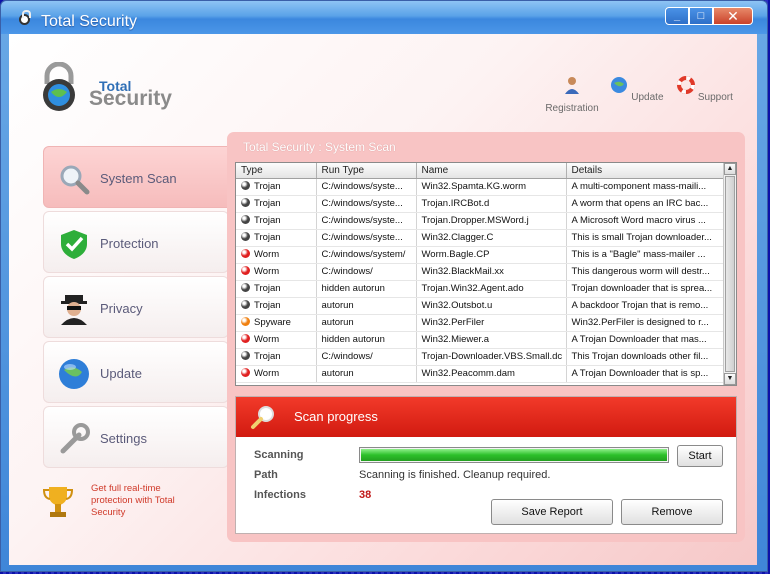 The image size is (770, 574). I want to click on cell-type: Spyware, so click(276, 323).